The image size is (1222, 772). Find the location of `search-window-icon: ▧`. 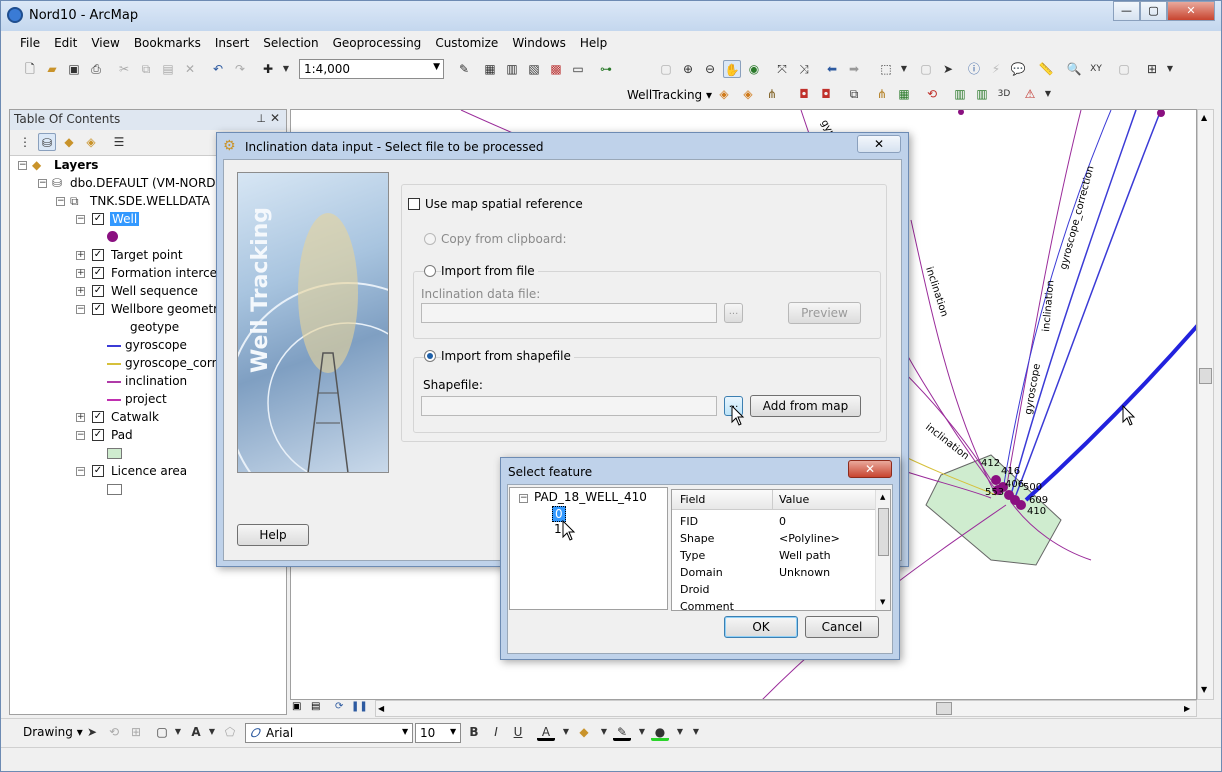

search-window-icon: ▧ is located at coordinates (534, 69).